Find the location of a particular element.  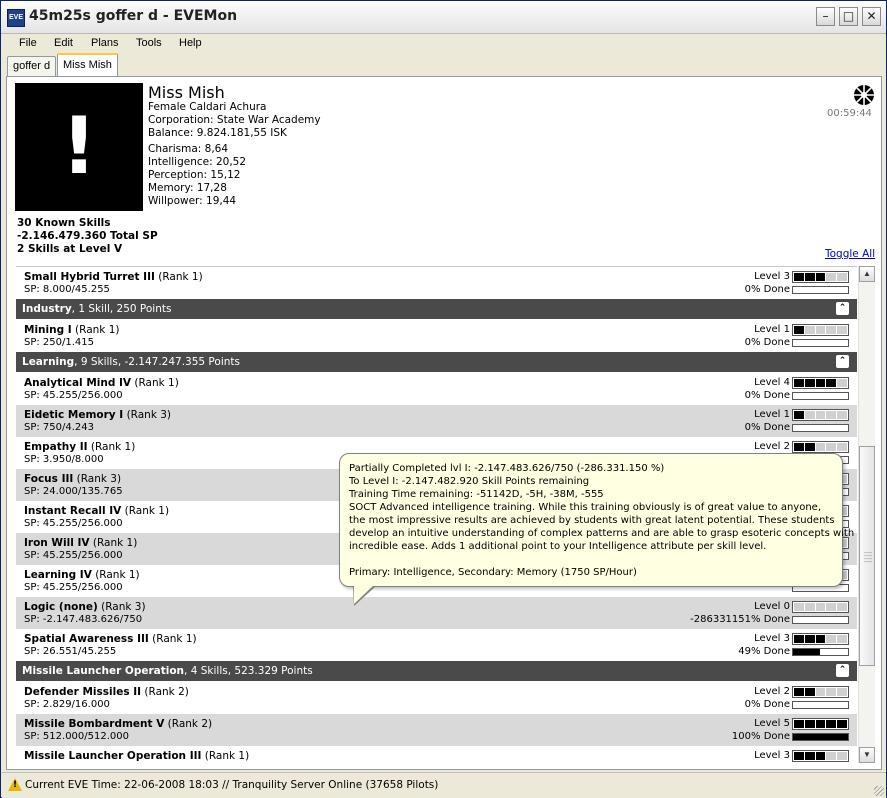

skill-done-text: 49% Done is located at coordinates (764, 651).